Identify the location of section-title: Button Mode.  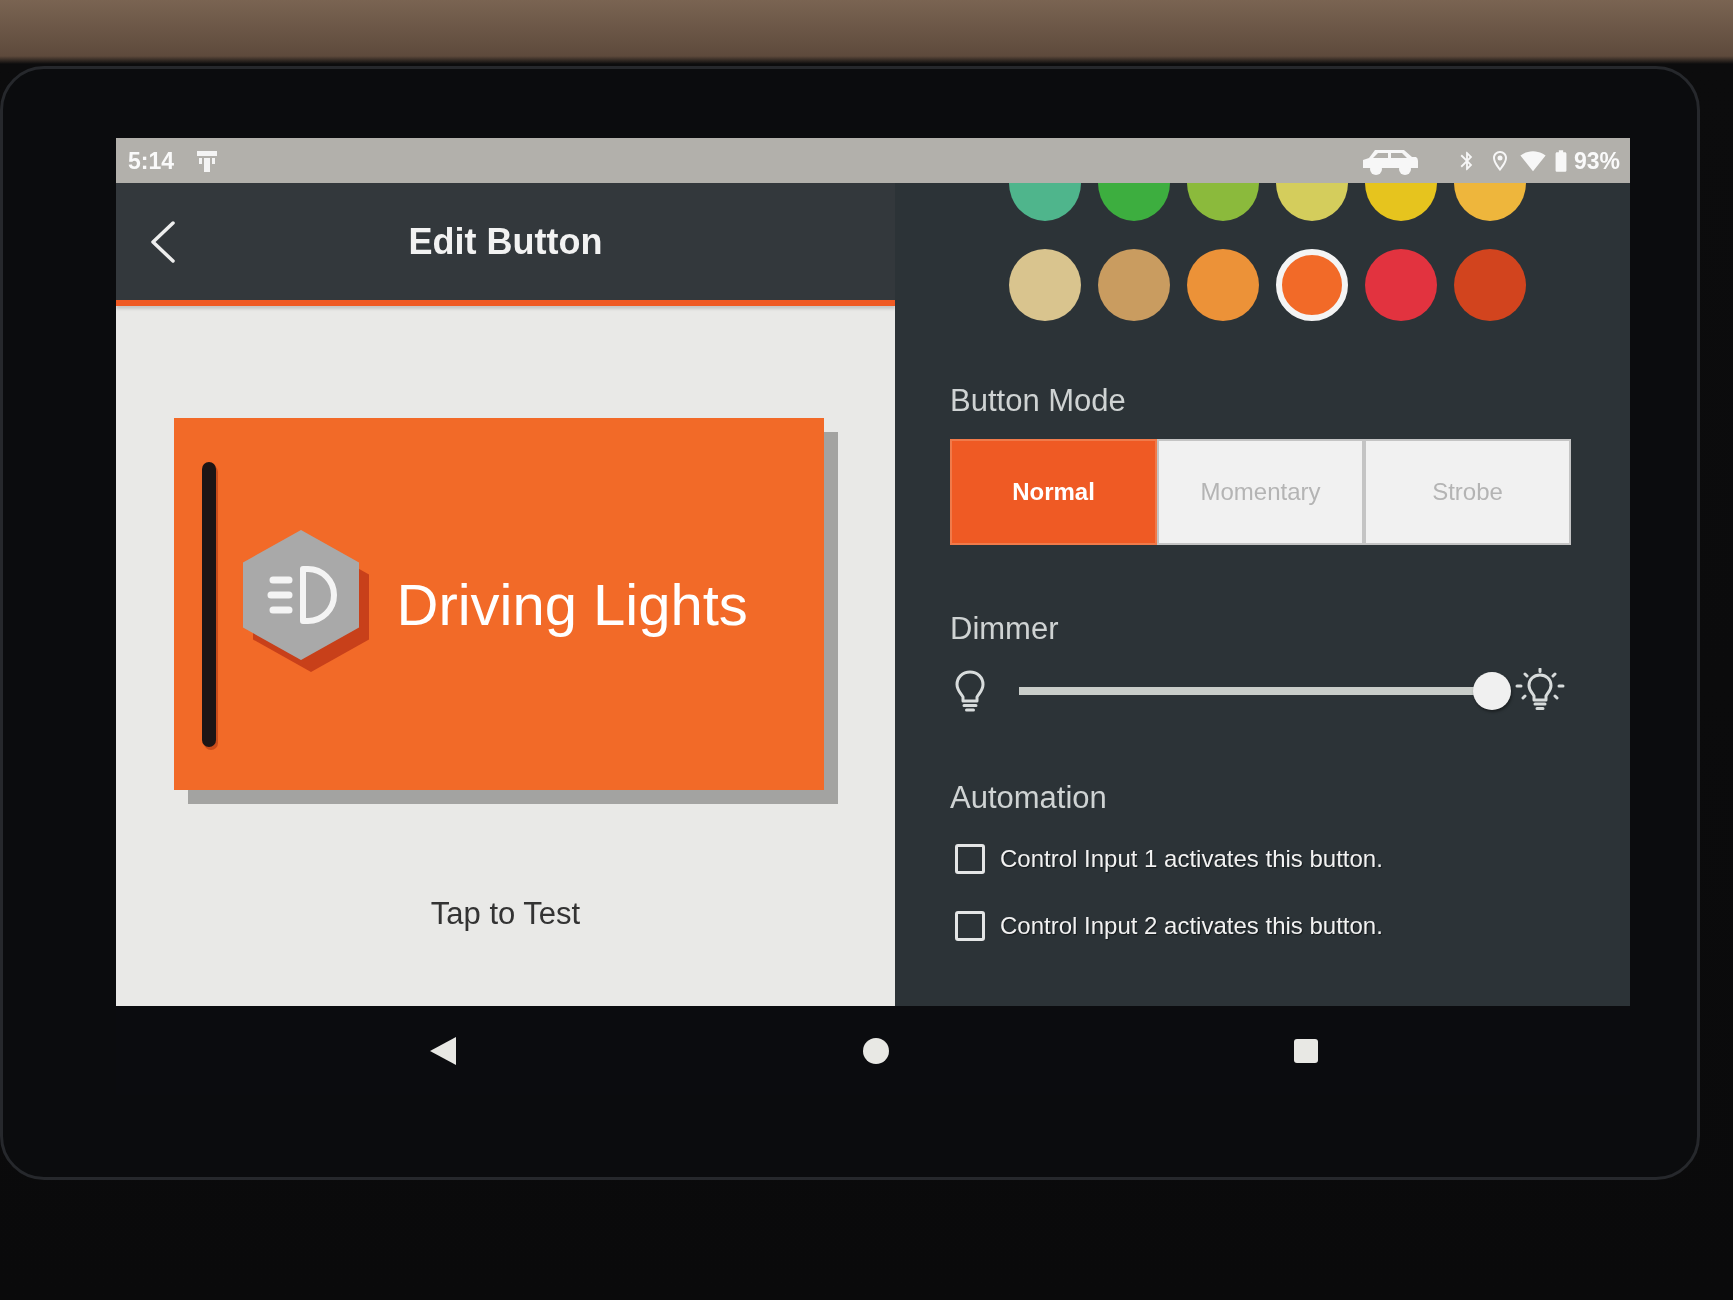
(1038, 401).